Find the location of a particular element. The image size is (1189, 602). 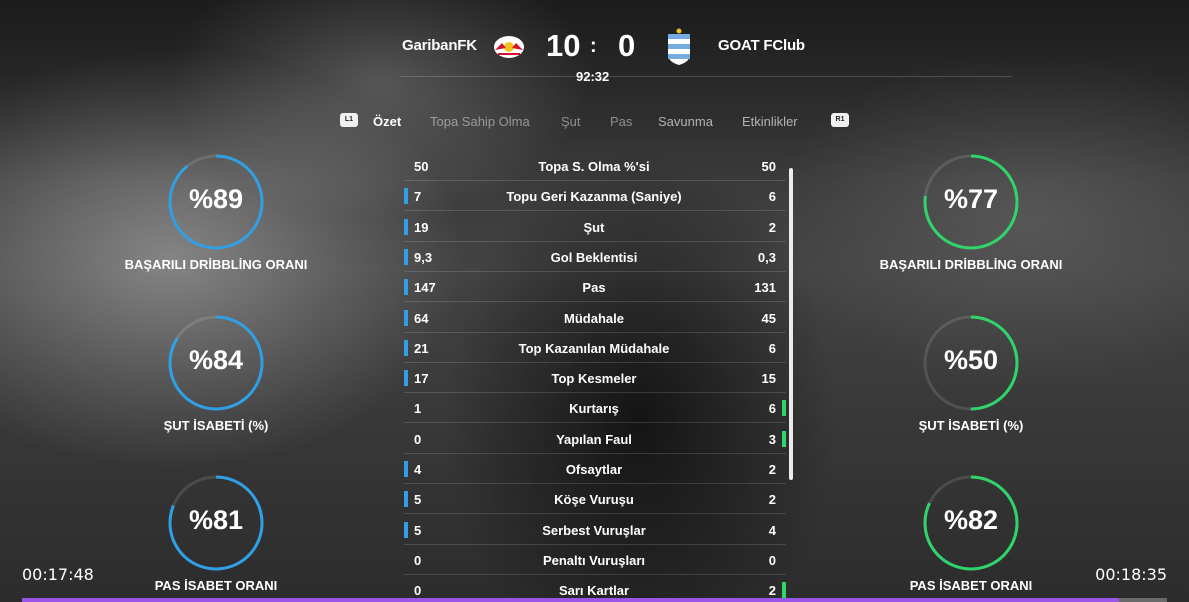

left-donut-0: %89 is located at coordinates (216, 202).